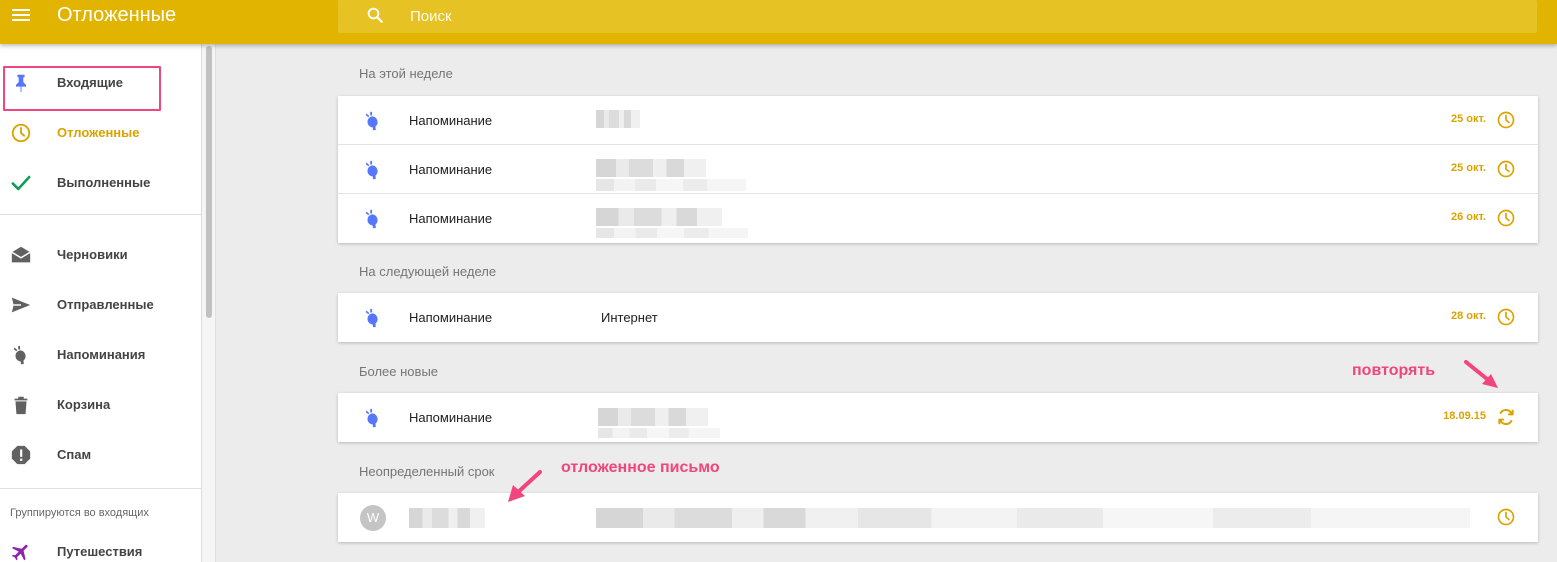 The image size is (1557, 562). What do you see at coordinates (1506, 417) in the screenshot?
I see `repeat-icon` at bounding box center [1506, 417].